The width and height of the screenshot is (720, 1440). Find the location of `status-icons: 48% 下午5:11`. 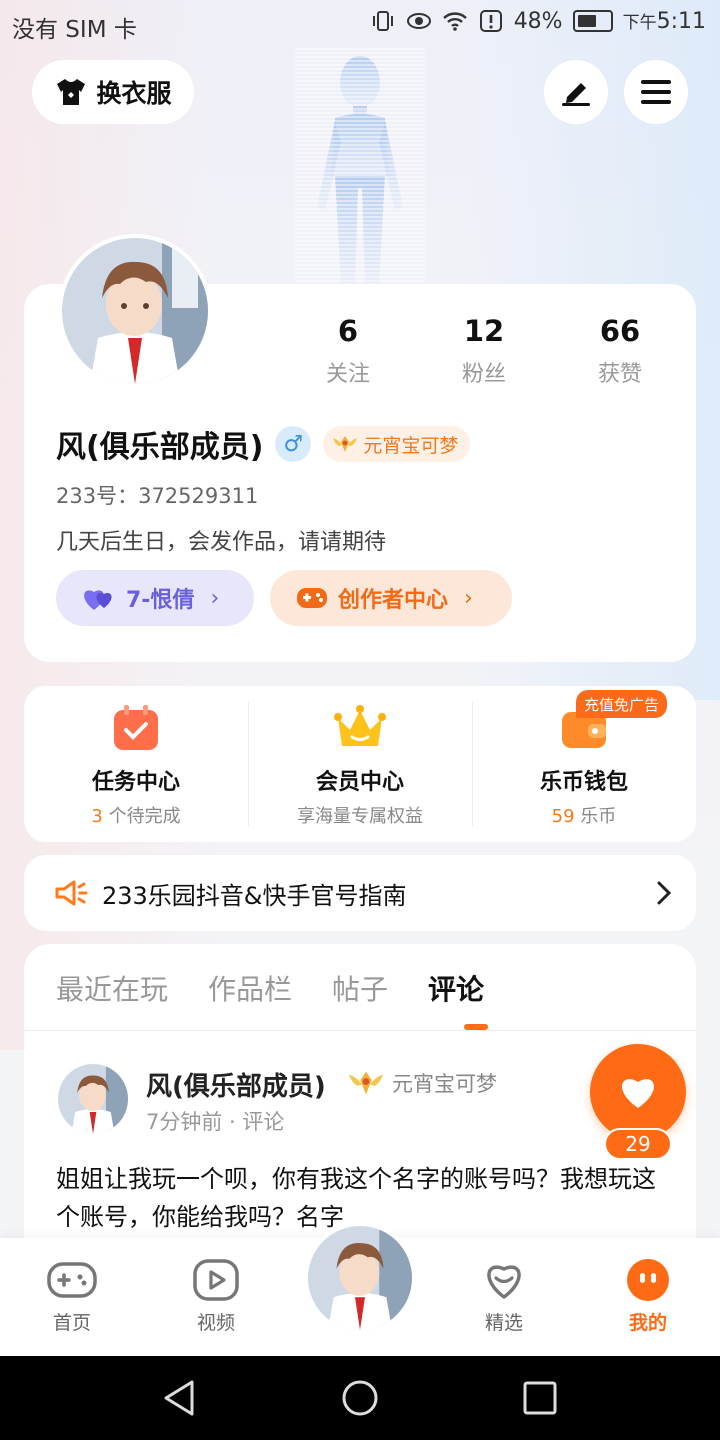

status-icons: 48% 下午5:11 is located at coordinates (538, 21).